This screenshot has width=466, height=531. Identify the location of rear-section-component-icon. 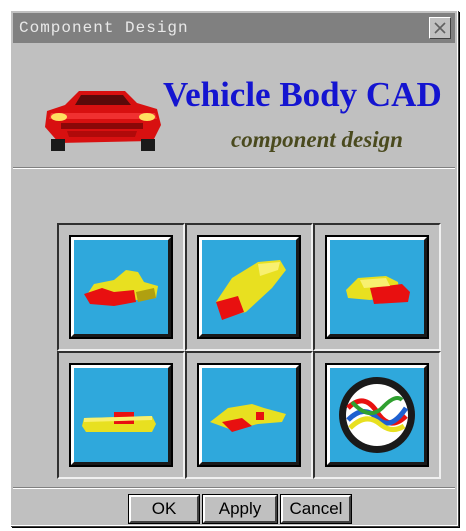
(378, 290).